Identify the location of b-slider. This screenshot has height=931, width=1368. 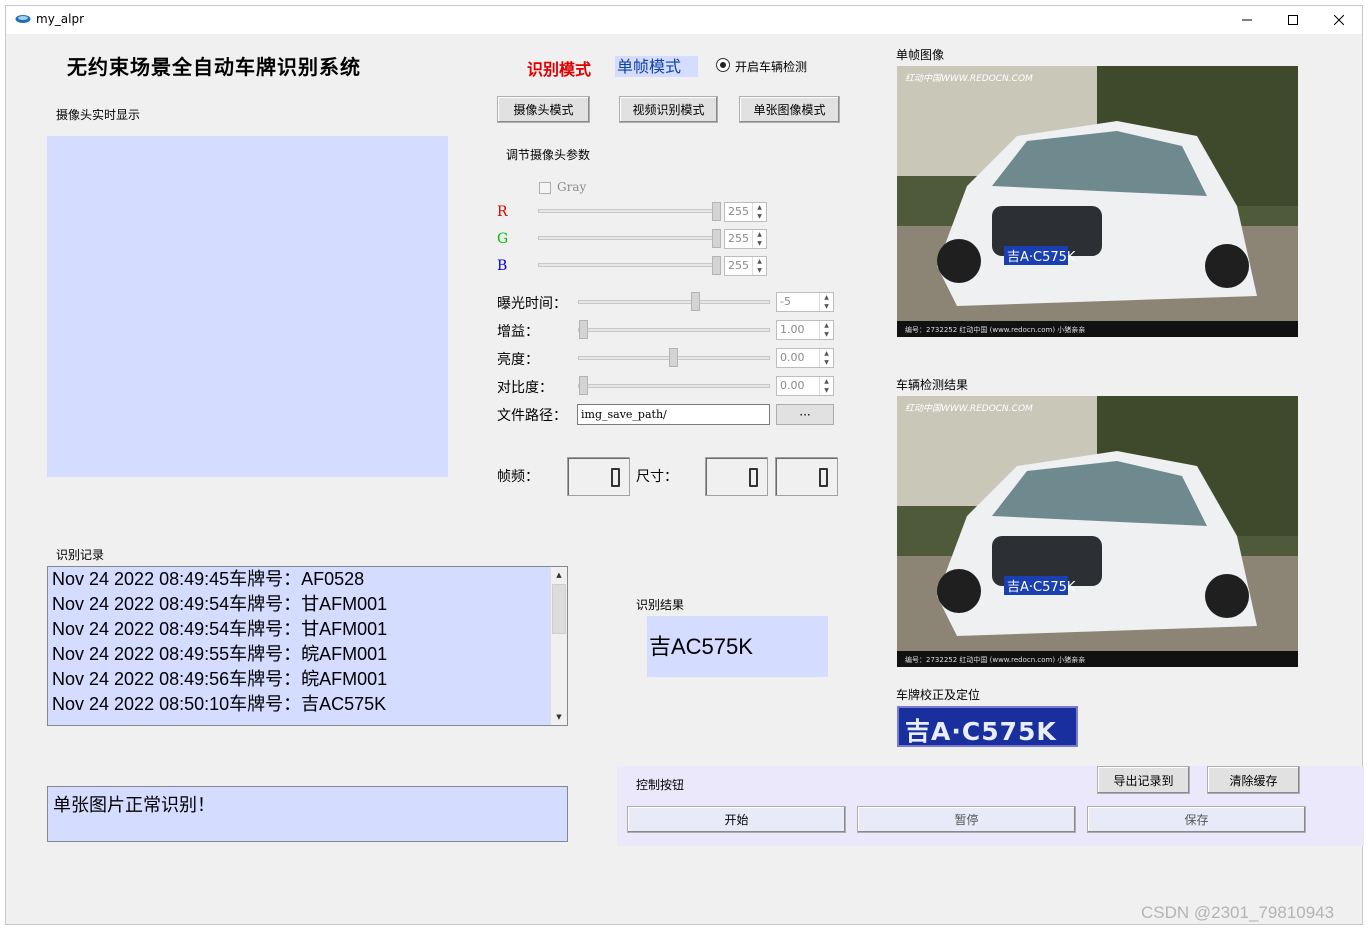
(628, 265).